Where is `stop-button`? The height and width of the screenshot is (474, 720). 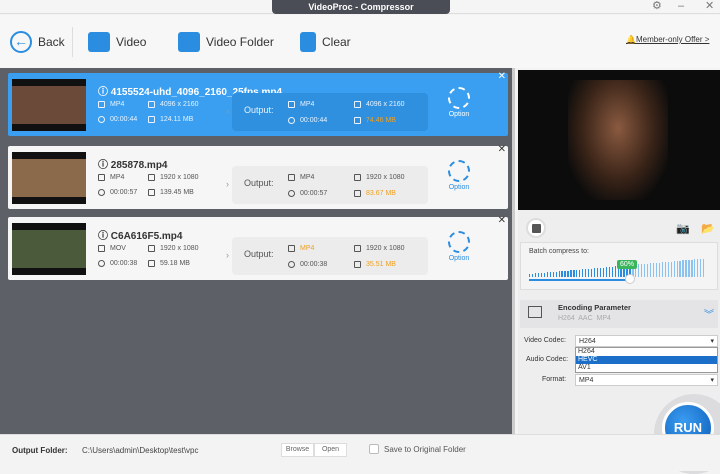
stop-button is located at coordinates (536, 228).